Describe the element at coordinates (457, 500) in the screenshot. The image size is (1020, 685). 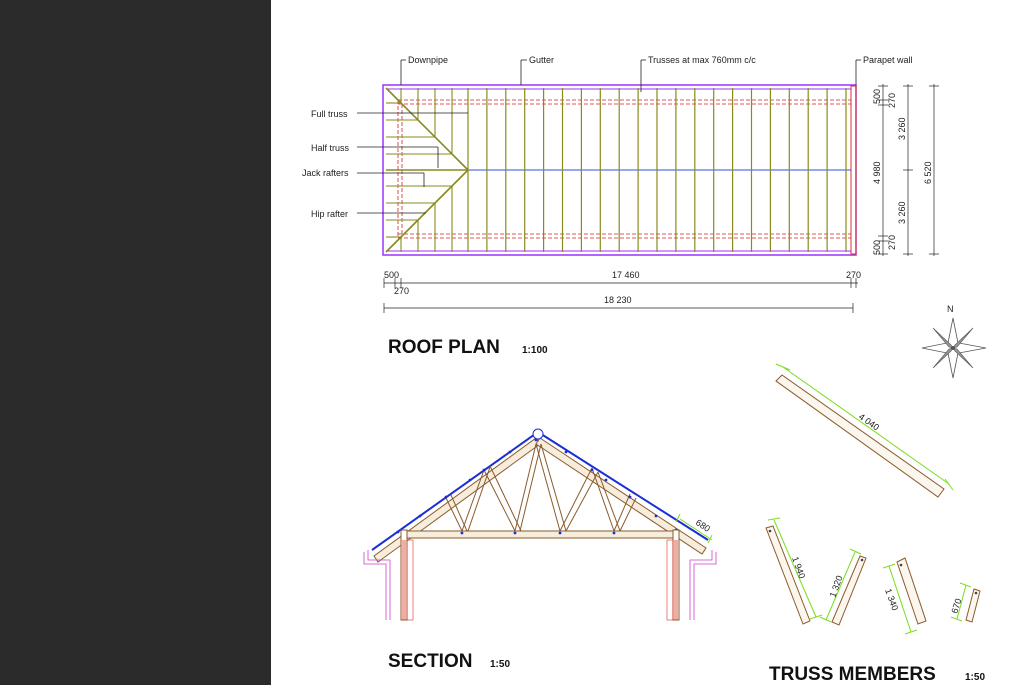
I see `rafter-left` at that location.